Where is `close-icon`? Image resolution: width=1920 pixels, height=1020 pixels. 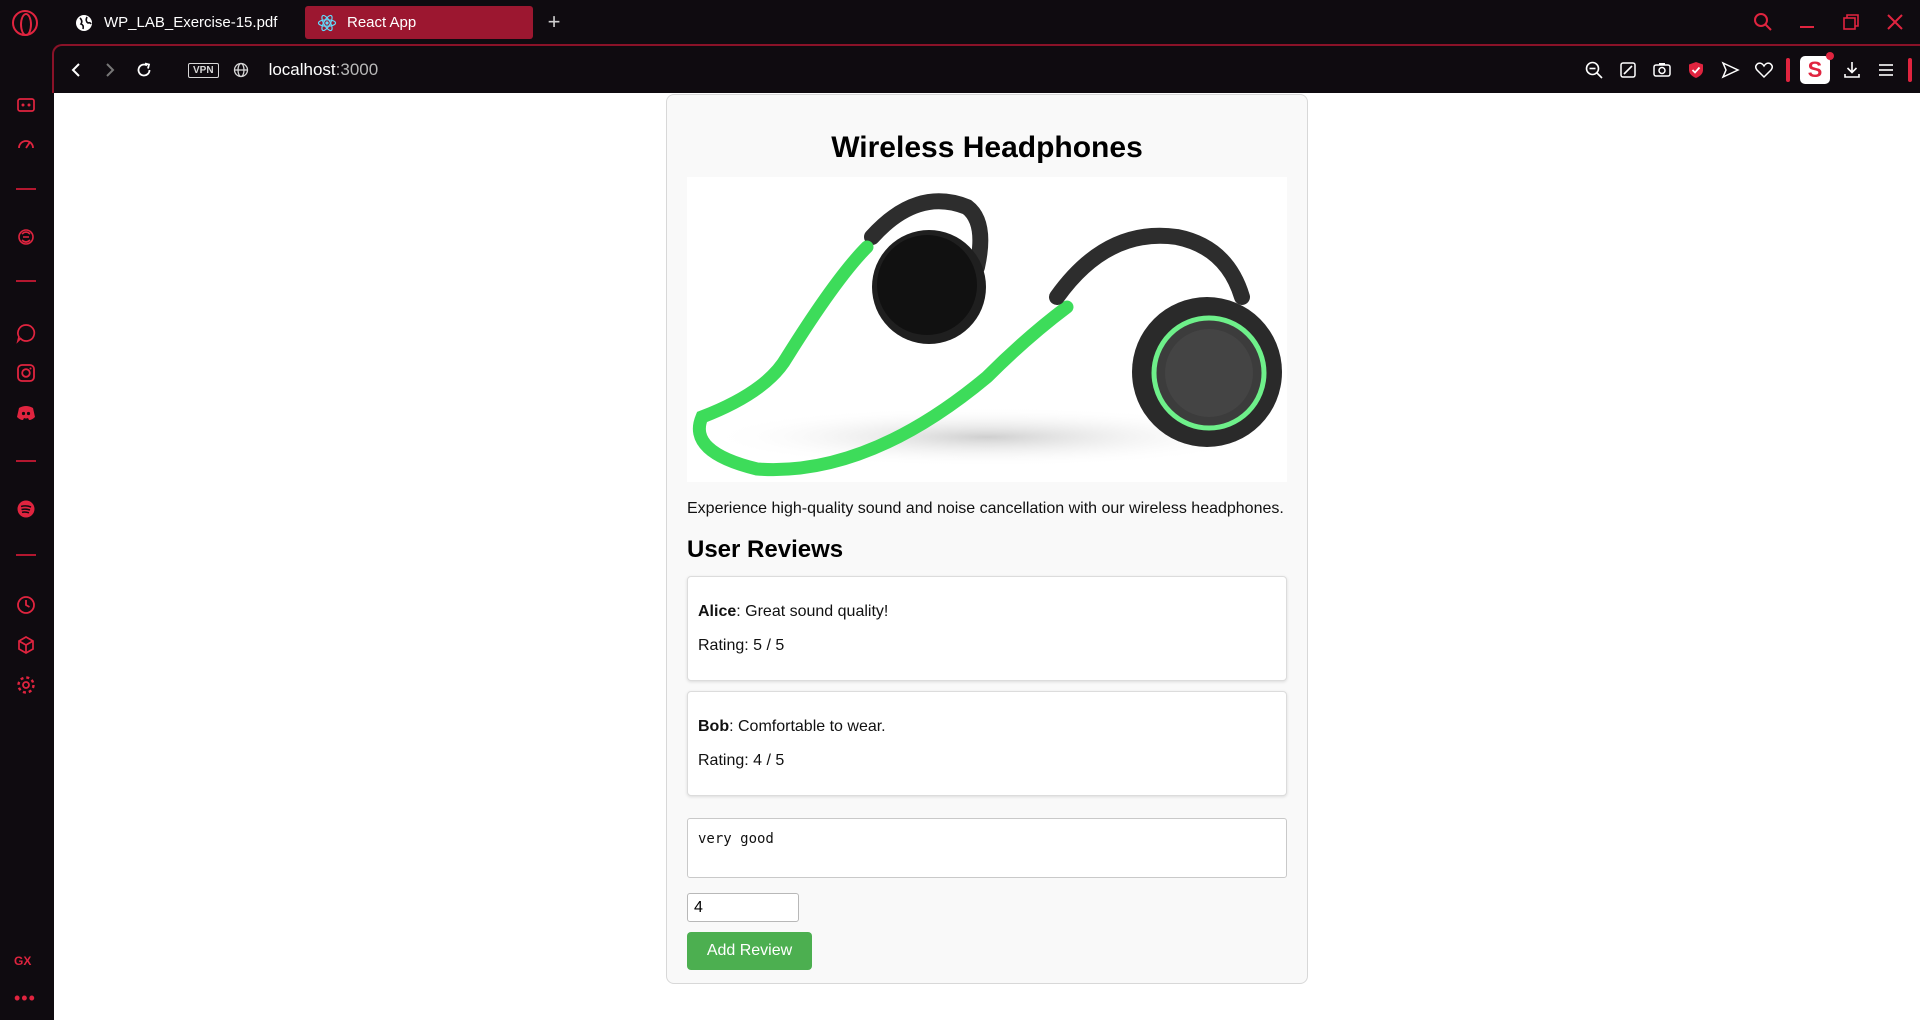 close-icon is located at coordinates (1895, 22).